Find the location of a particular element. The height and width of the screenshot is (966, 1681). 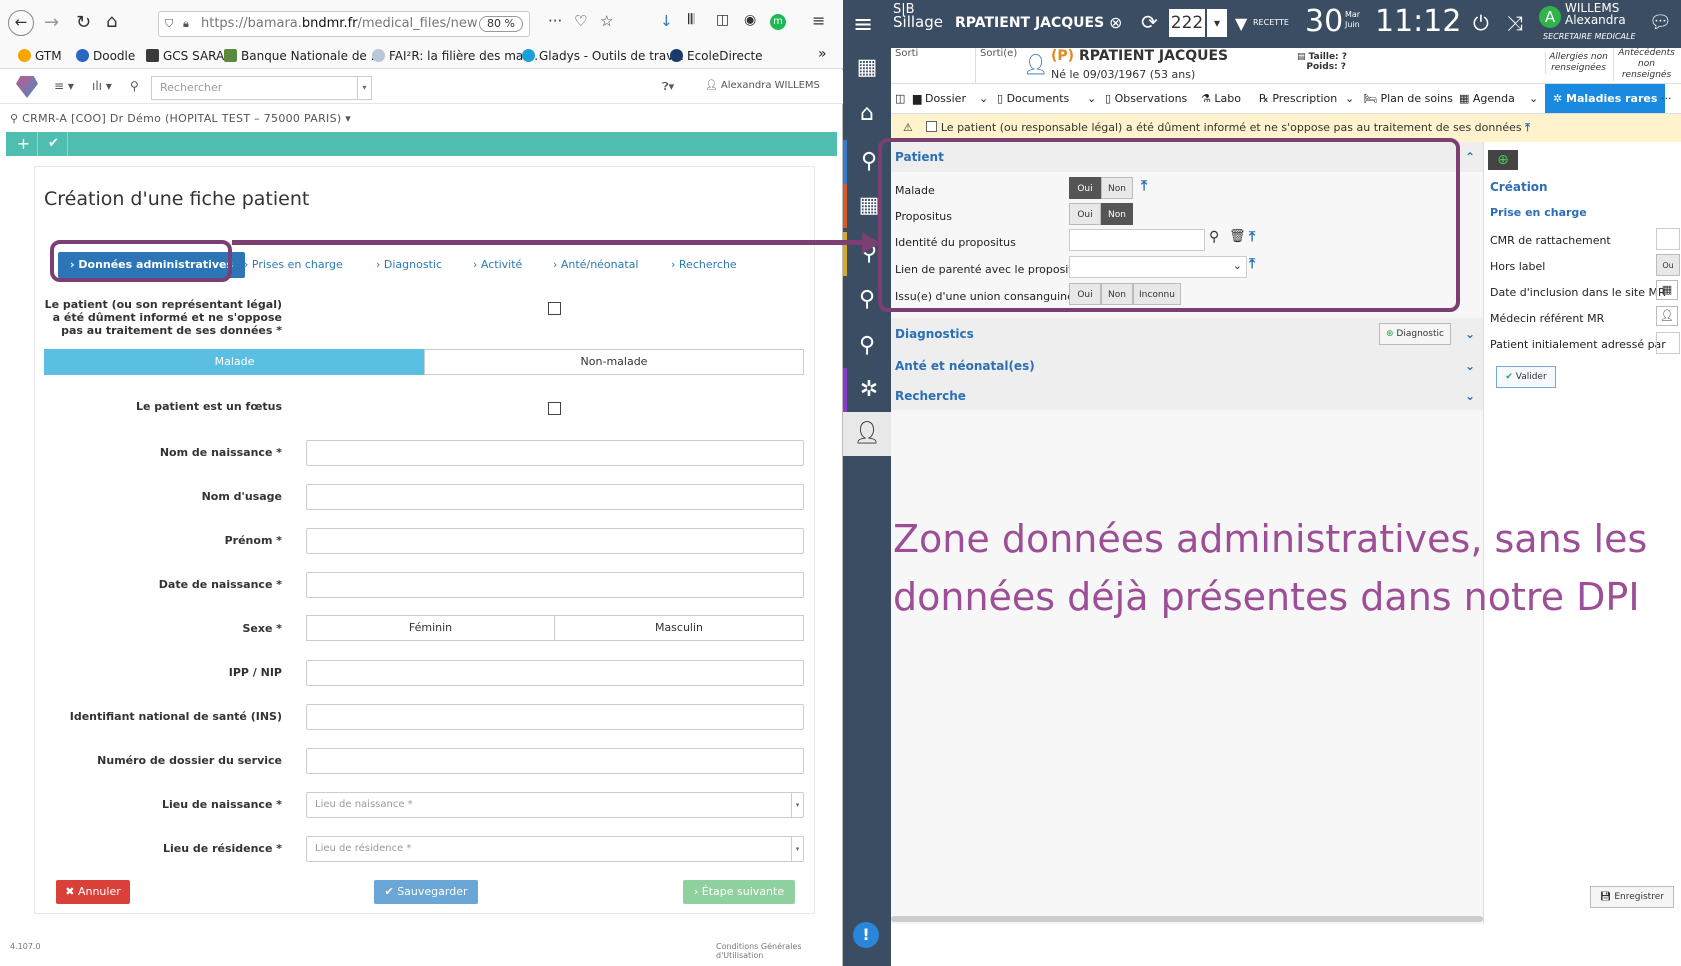

numero-dossier-input is located at coordinates (555, 761).